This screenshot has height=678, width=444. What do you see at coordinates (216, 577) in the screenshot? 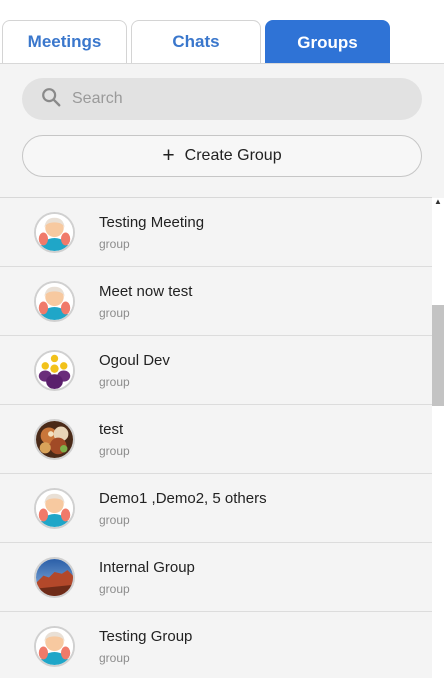
I see `list-item: Internal Group group` at bounding box center [216, 577].